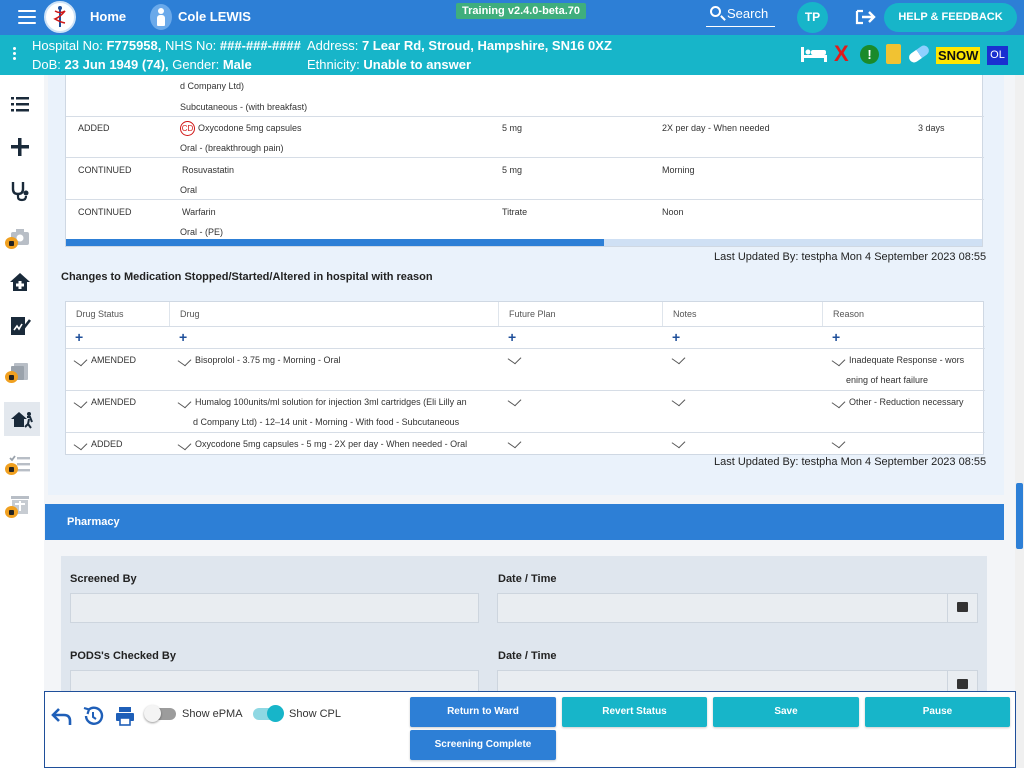 This screenshot has width=1024, height=768. I want to click on screened-date-field, so click(737, 608).